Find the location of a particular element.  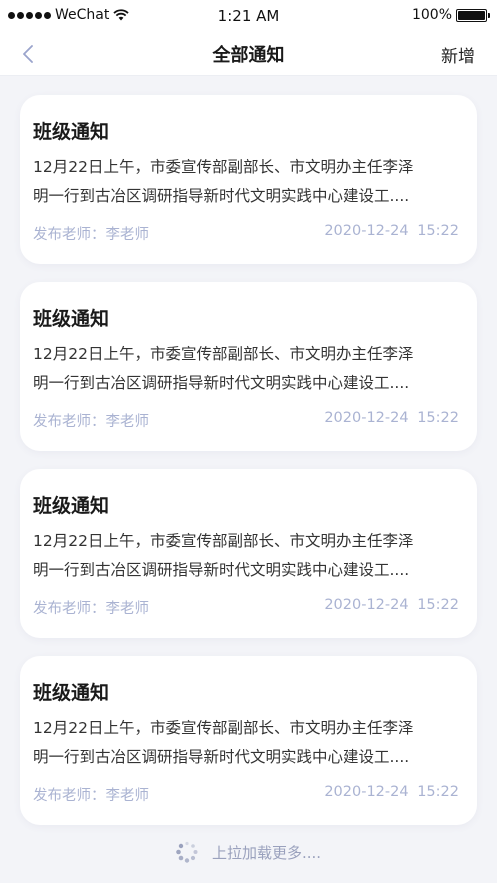

status-bar: WeChat 1:21 AM 100% is located at coordinates (248, 16).